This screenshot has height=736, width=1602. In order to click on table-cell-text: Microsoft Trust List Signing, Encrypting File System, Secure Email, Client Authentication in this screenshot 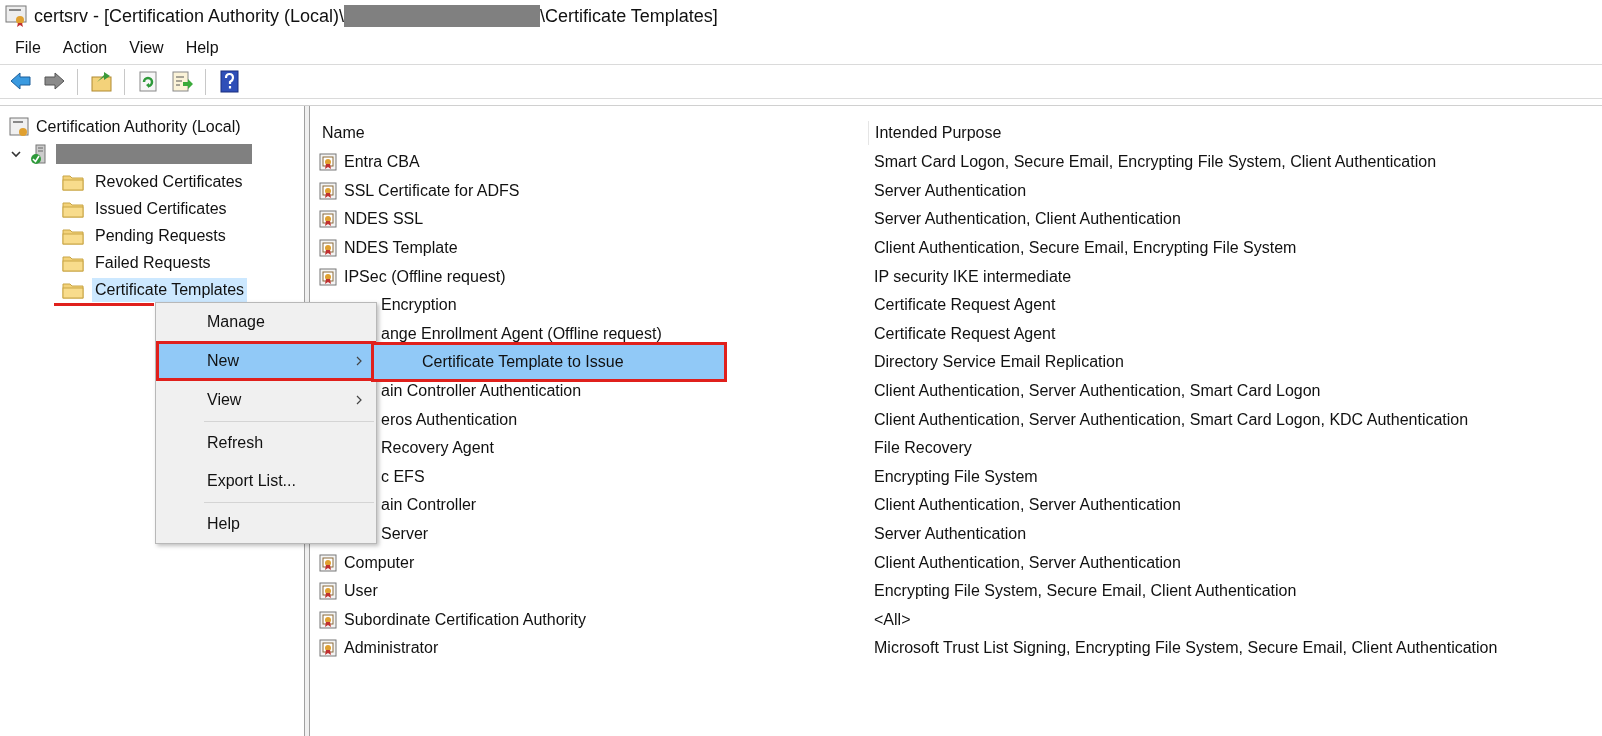, I will do `click(1185, 648)`.